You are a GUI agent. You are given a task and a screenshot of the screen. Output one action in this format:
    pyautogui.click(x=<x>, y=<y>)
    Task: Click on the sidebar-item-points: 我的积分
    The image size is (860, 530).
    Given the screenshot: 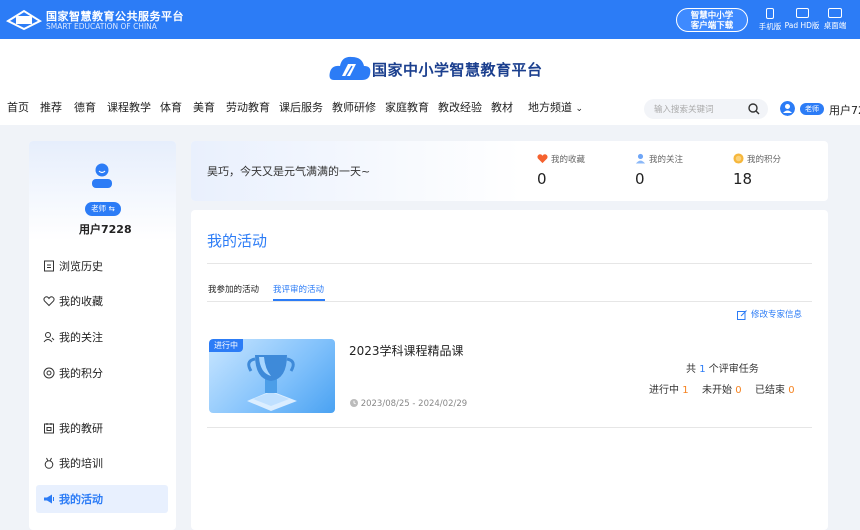 What is the action you would take?
    pyautogui.click(x=102, y=373)
    